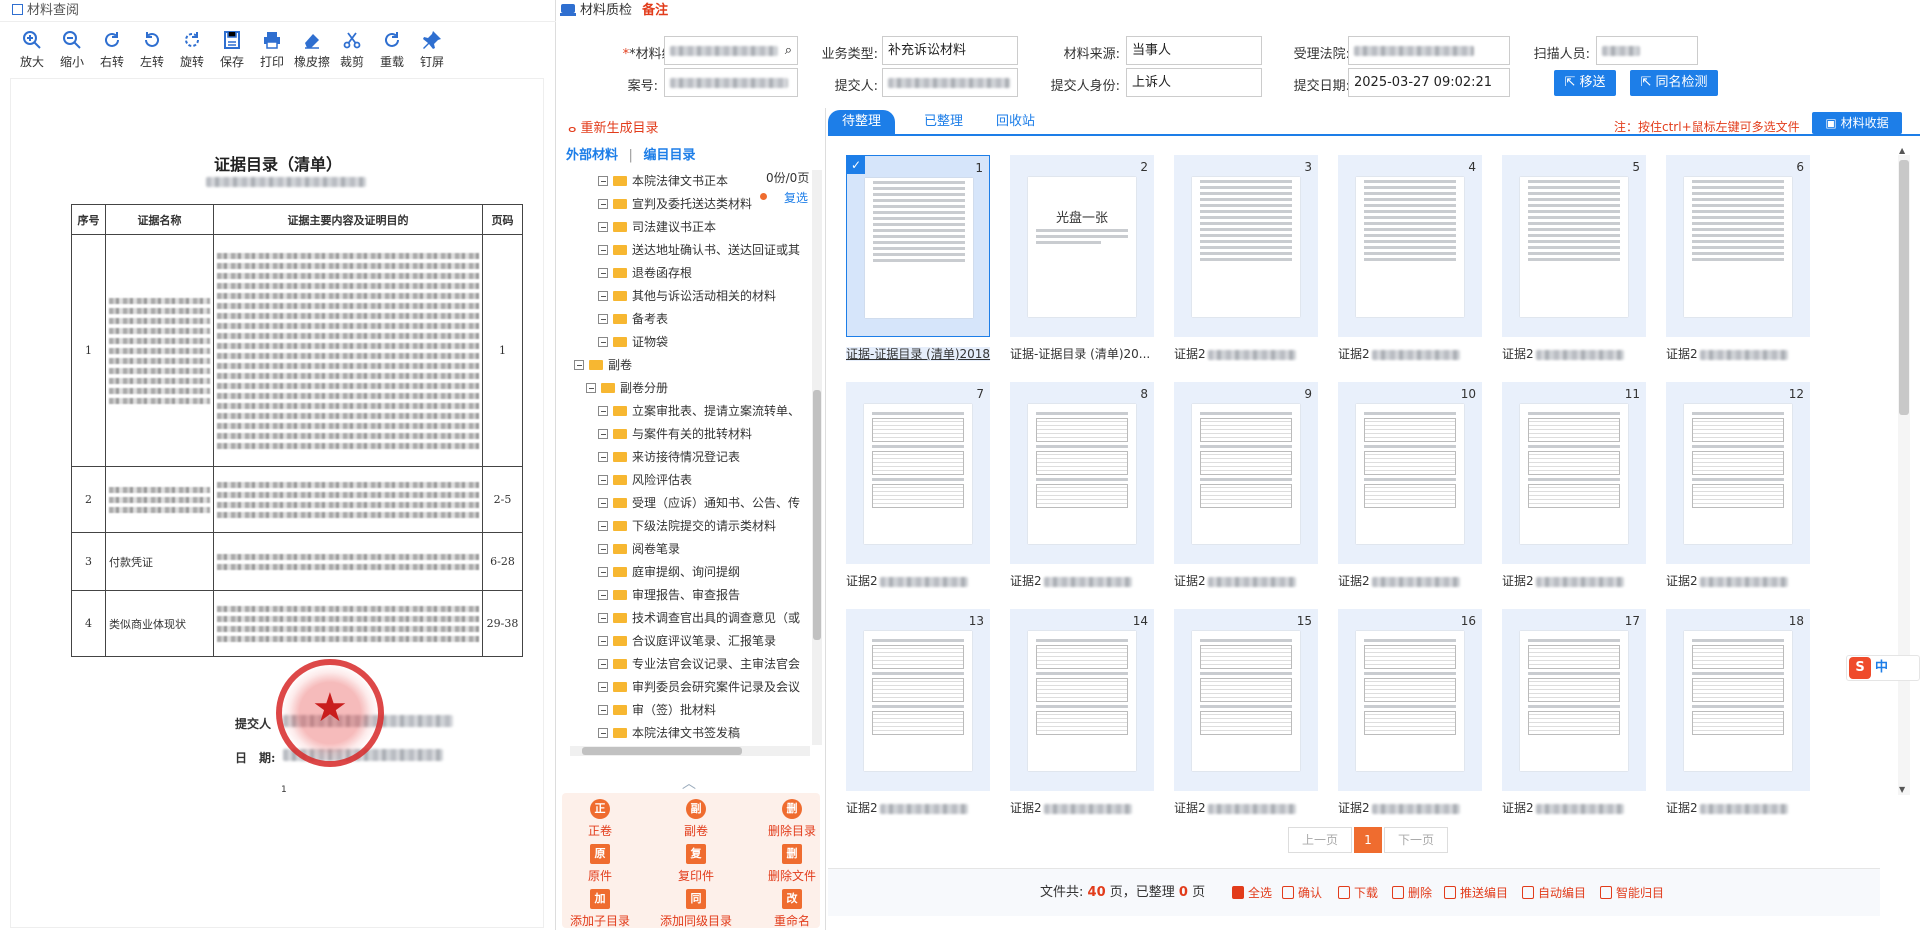 Image resolution: width=1920 pixels, height=930 pixels. I want to click on delete-button: 删除, so click(1412, 893).